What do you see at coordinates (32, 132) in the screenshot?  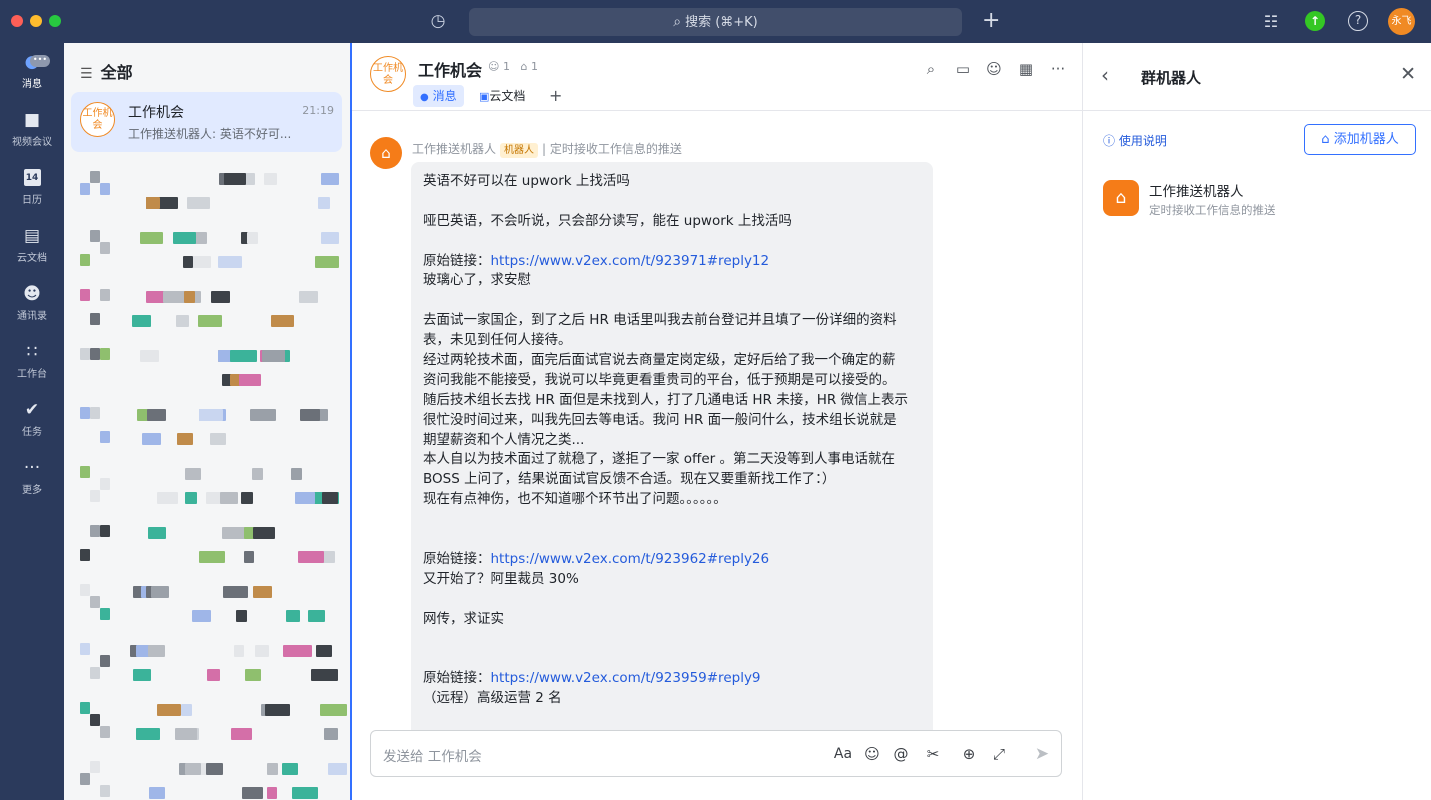 I see `nav-item-video-meeting: ■ 视频会议` at bounding box center [32, 132].